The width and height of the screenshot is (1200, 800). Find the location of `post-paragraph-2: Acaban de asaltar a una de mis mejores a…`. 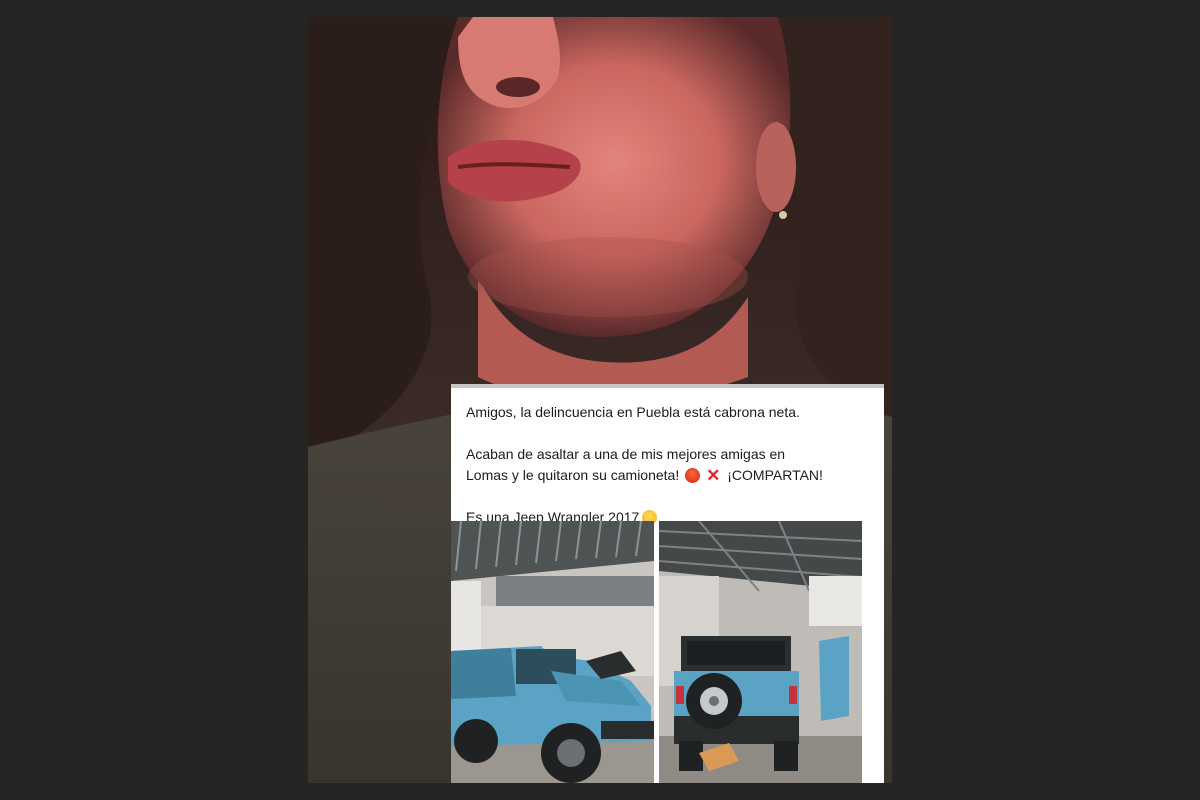

post-paragraph-2: Acaban de asaltar a una de mis mejores a… is located at coordinates (668, 465).